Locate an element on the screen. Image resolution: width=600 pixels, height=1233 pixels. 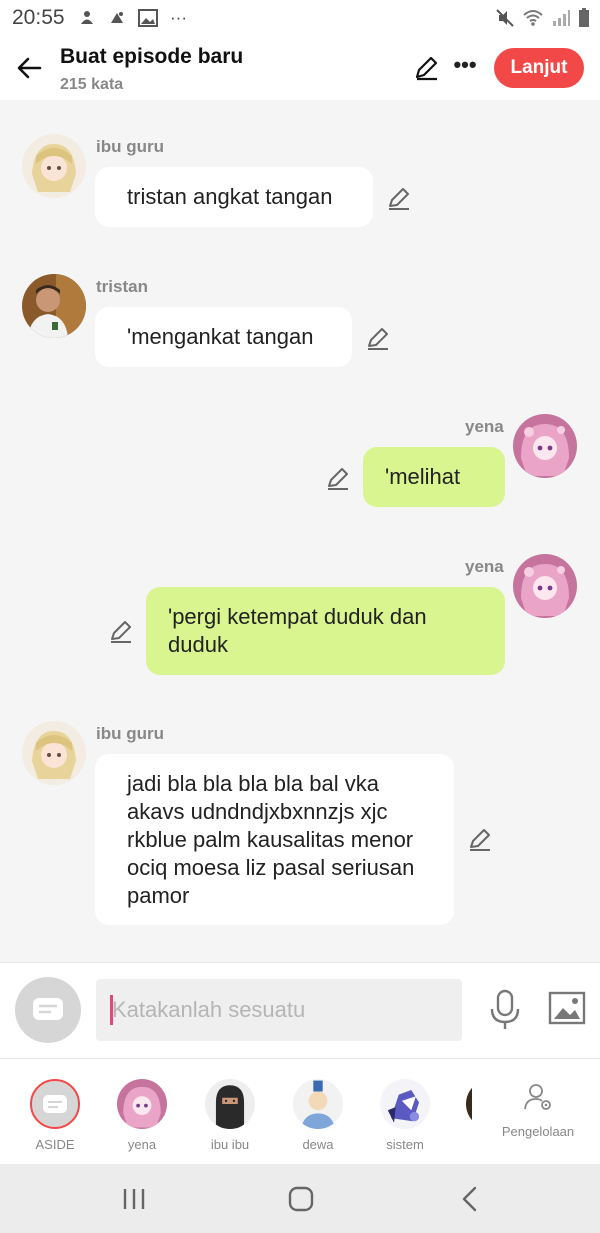
character-partial is located at coordinates (469, 1104).